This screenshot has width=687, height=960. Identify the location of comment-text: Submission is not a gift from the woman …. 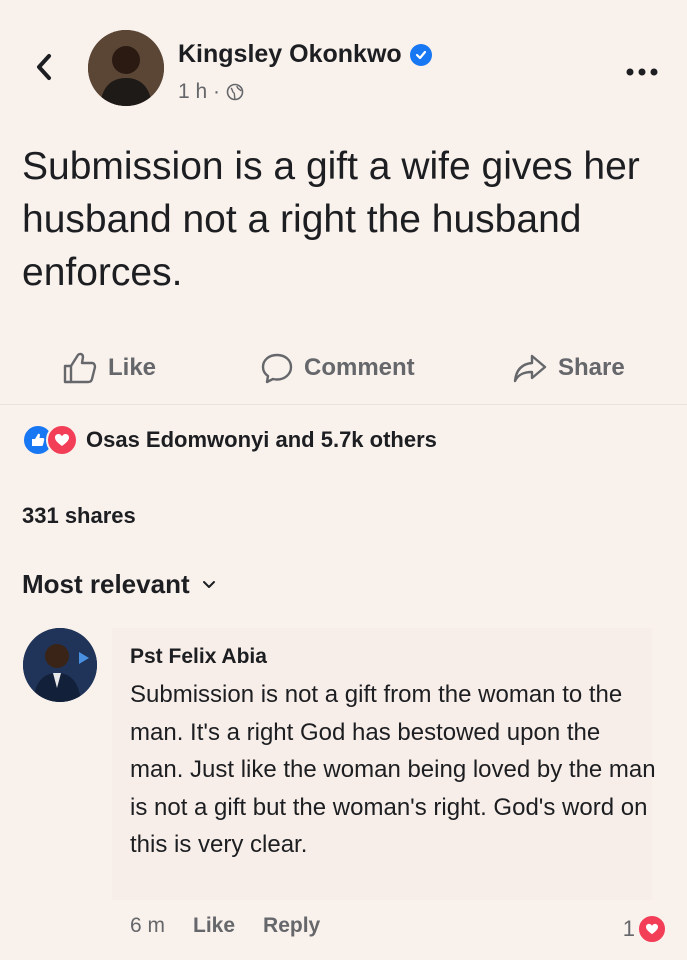
(393, 769).